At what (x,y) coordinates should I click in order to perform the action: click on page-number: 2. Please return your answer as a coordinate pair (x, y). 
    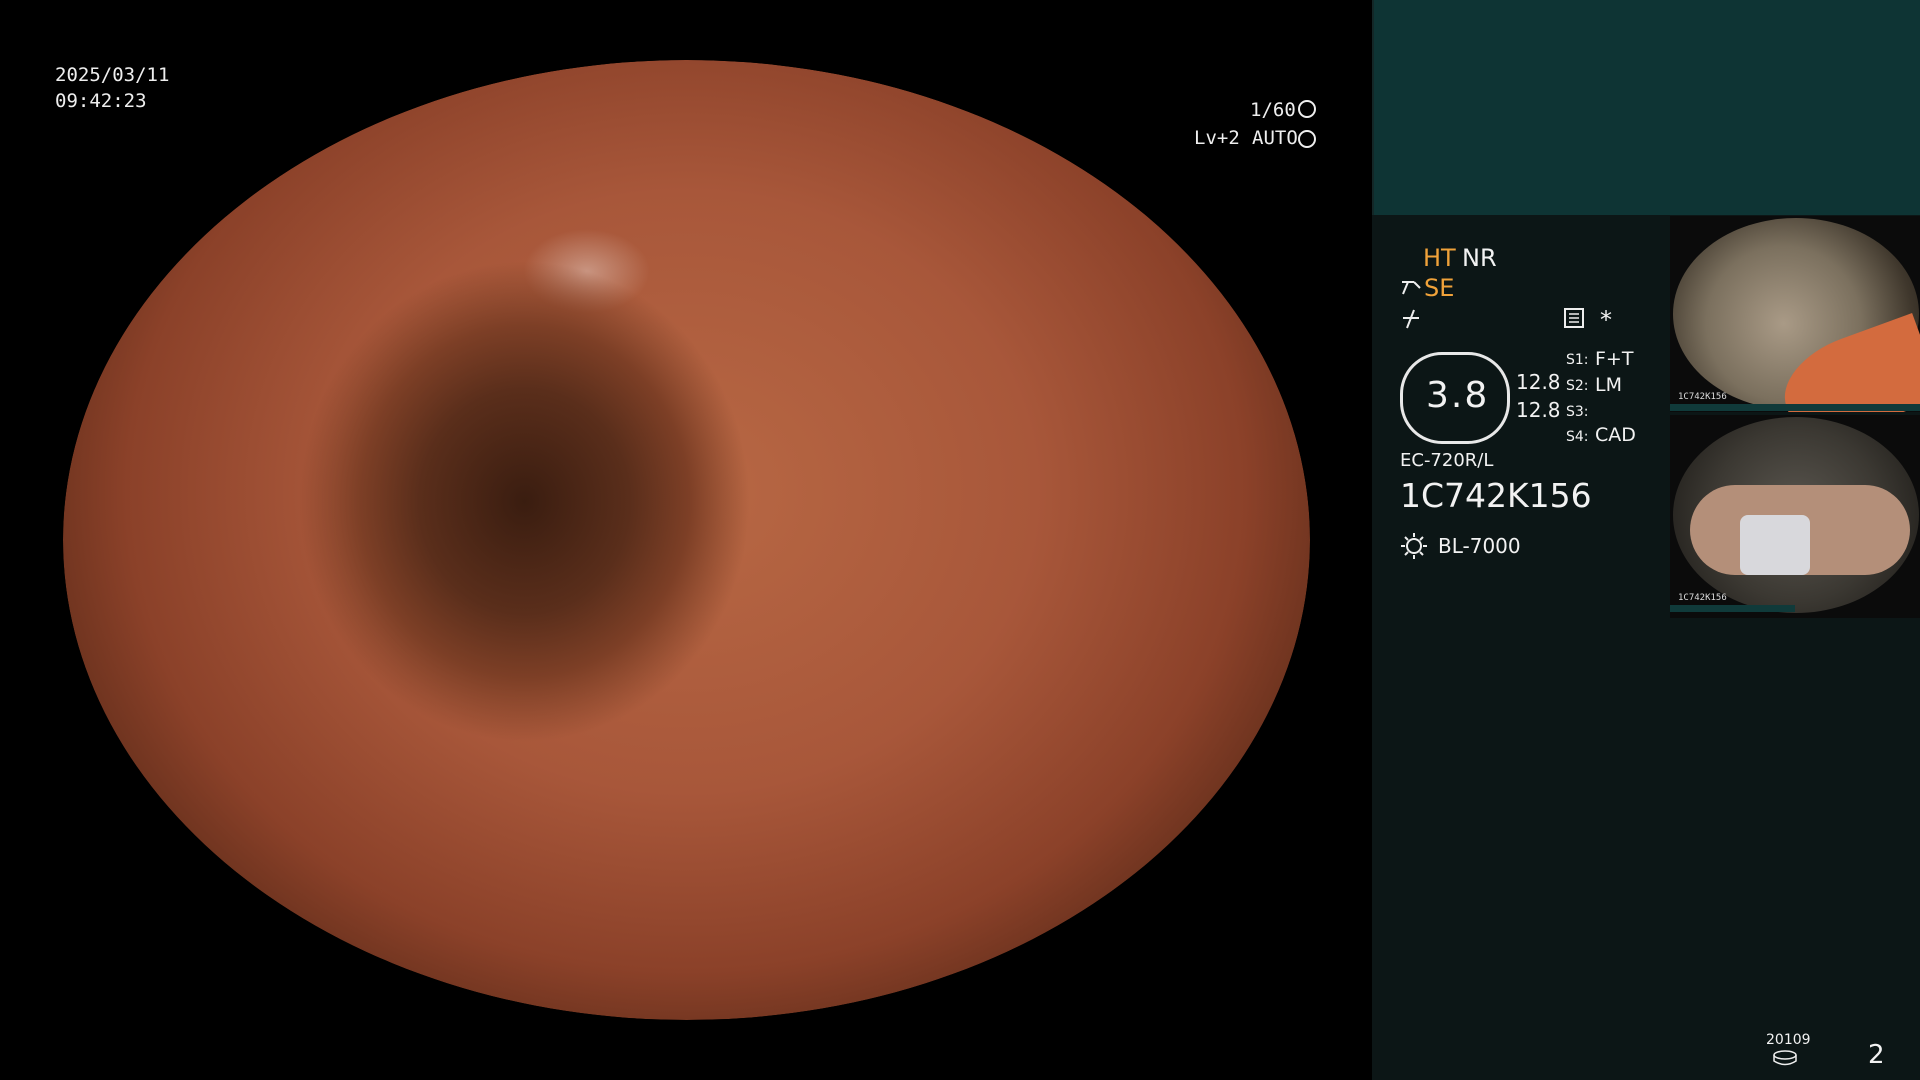
    Looking at the image, I should click on (1876, 1055).